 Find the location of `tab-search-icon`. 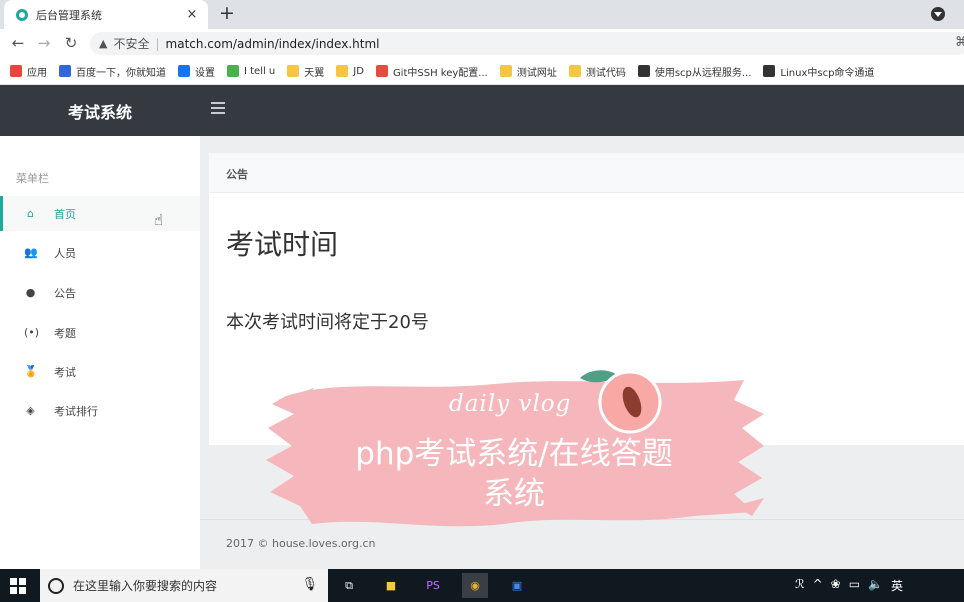

tab-search-icon is located at coordinates (938, 14).